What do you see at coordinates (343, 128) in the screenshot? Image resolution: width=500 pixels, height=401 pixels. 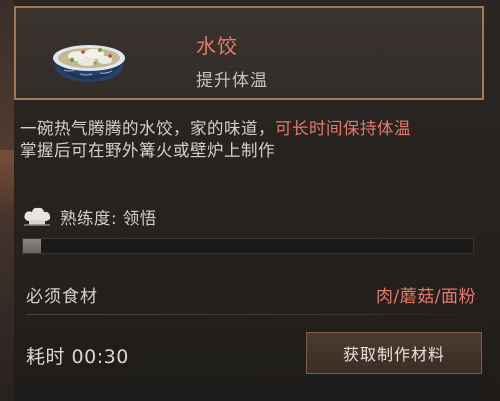 I see `description-highlight: 可长时间保持体温` at bounding box center [343, 128].